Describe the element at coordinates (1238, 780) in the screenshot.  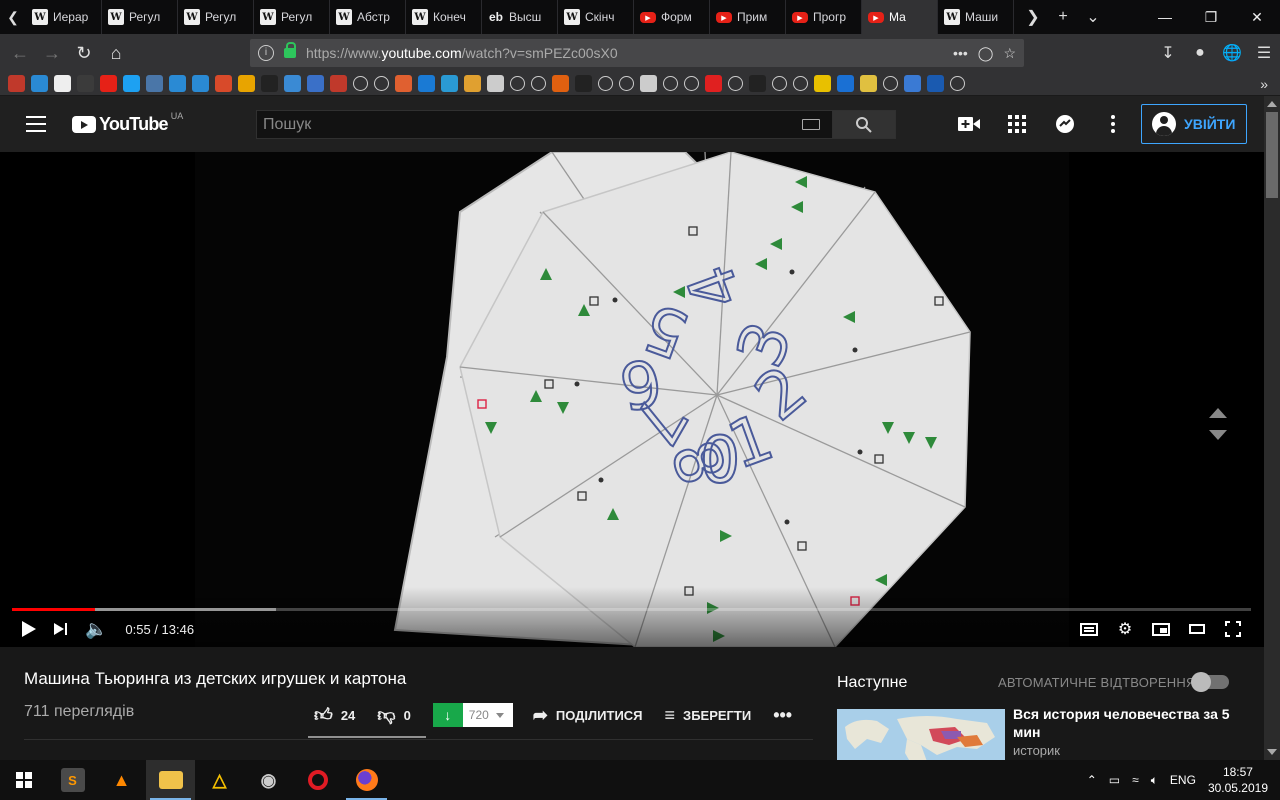
I see `clock: 18:57 30.05.2019` at that location.